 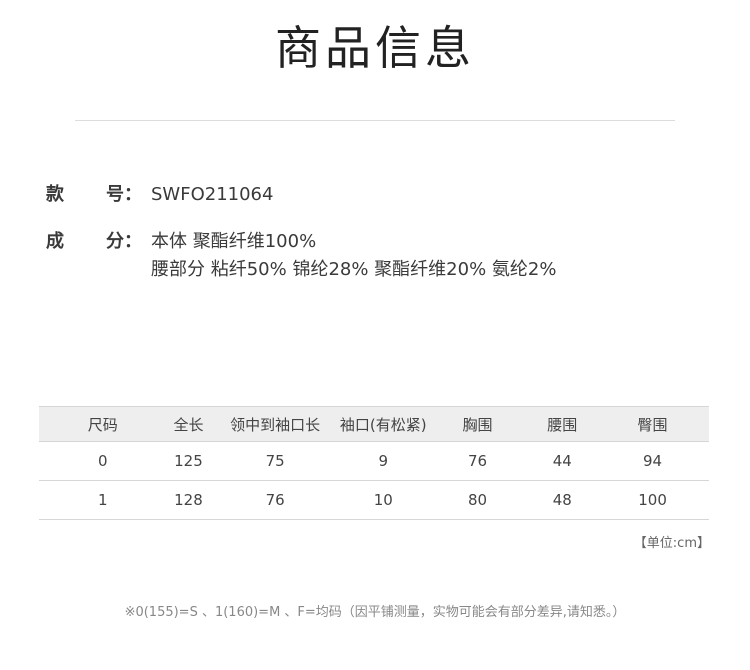 What do you see at coordinates (275, 461) in the screenshot?
I see `cell-collar-to-cuff: 75` at bounding box center [275, 461].